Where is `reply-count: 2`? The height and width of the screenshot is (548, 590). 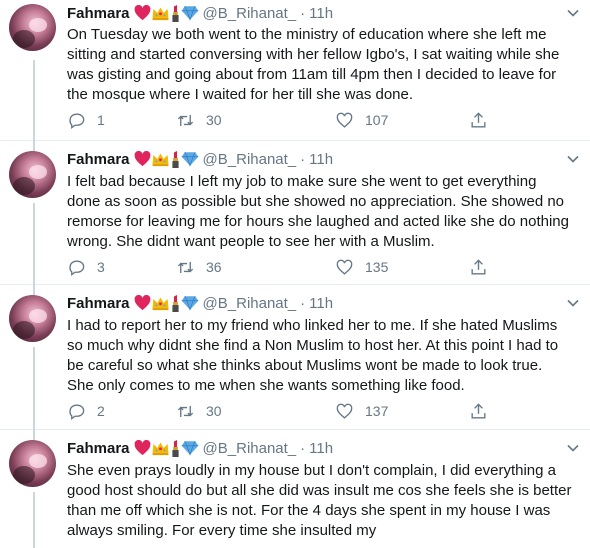 reply-count: 2 is located at coordinates (101, 411).